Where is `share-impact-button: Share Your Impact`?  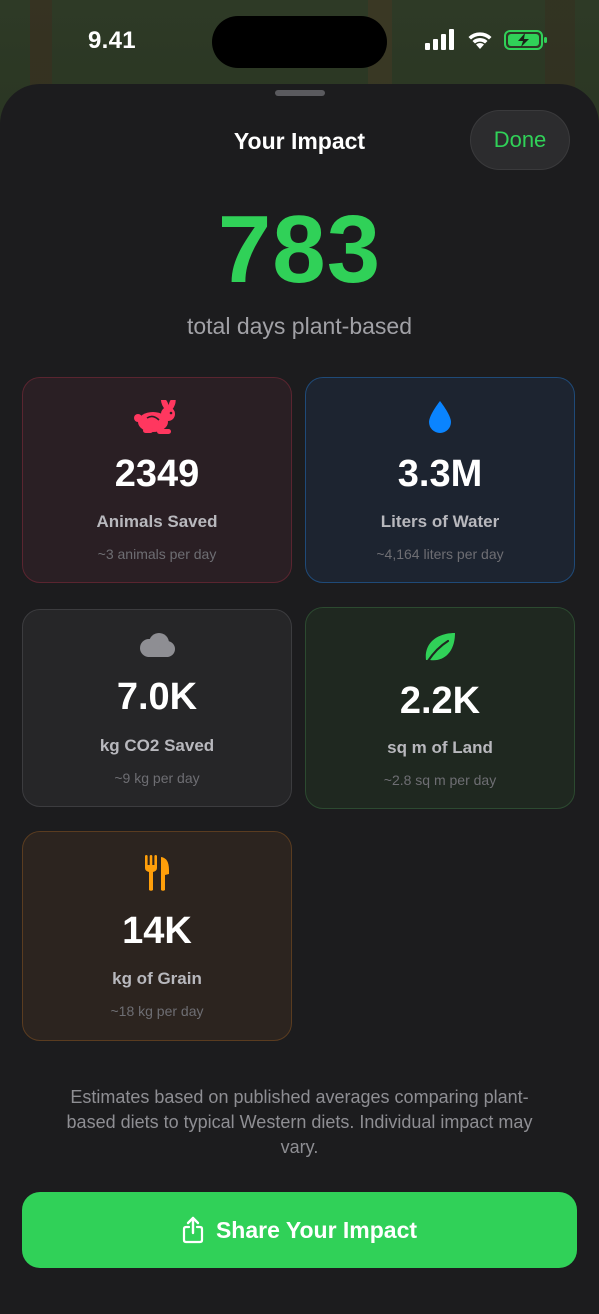
share-impact-button: Share Your Impact is located at coordinates (299, 1230).